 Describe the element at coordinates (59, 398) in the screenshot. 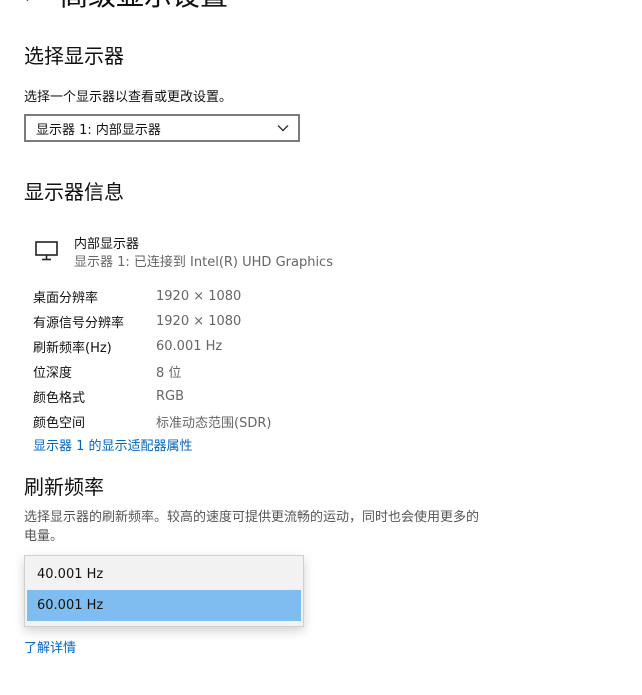

I see `info-label: 颜色格式` at that location.